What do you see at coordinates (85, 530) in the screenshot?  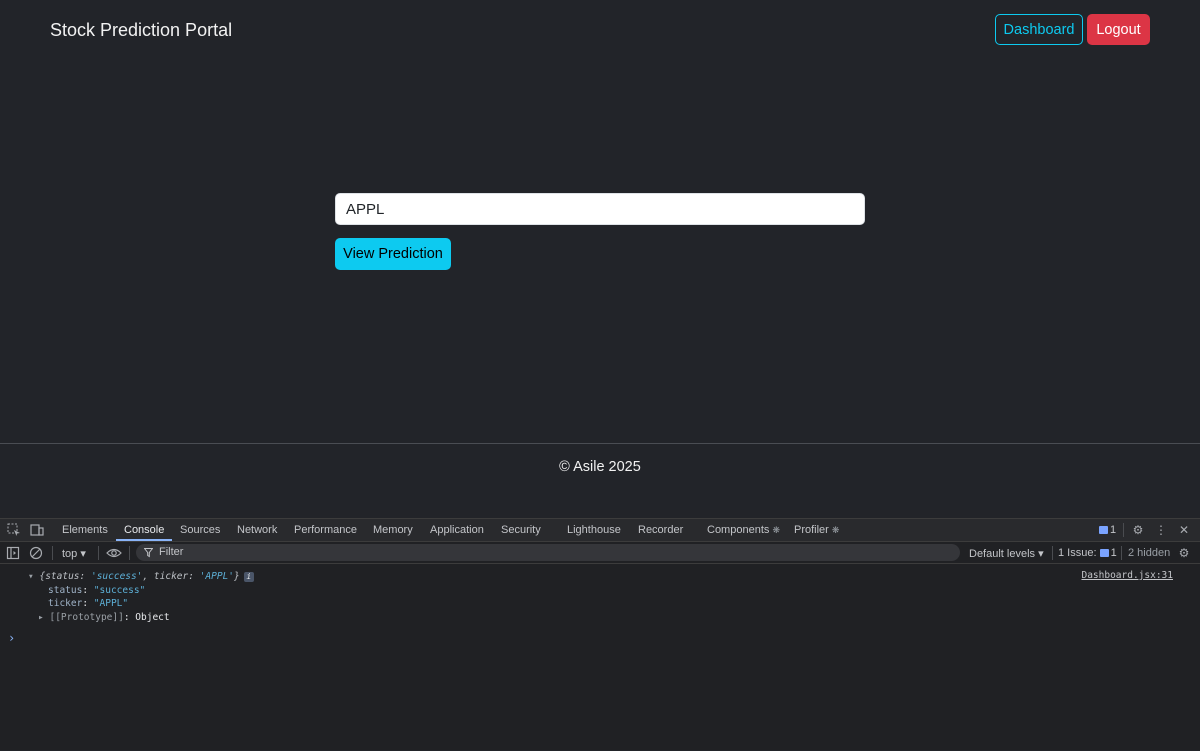 I see `tab-elements: Elements` at bounding box center [85, 530].